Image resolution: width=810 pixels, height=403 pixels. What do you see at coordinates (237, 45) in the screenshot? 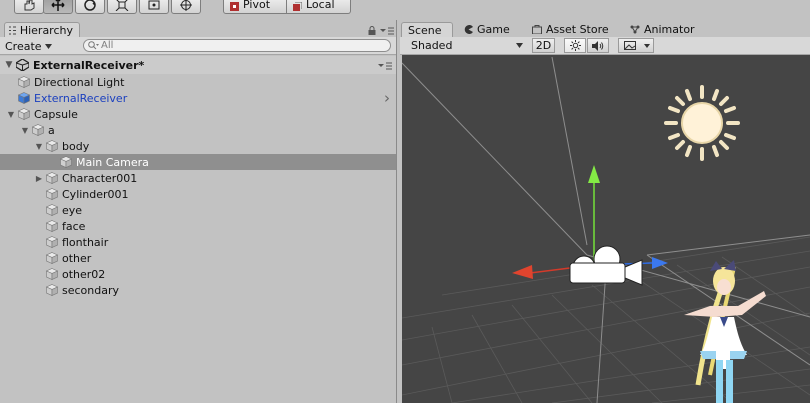
I see `hierarchy-search-input: All` at bounding box center [237, 45].